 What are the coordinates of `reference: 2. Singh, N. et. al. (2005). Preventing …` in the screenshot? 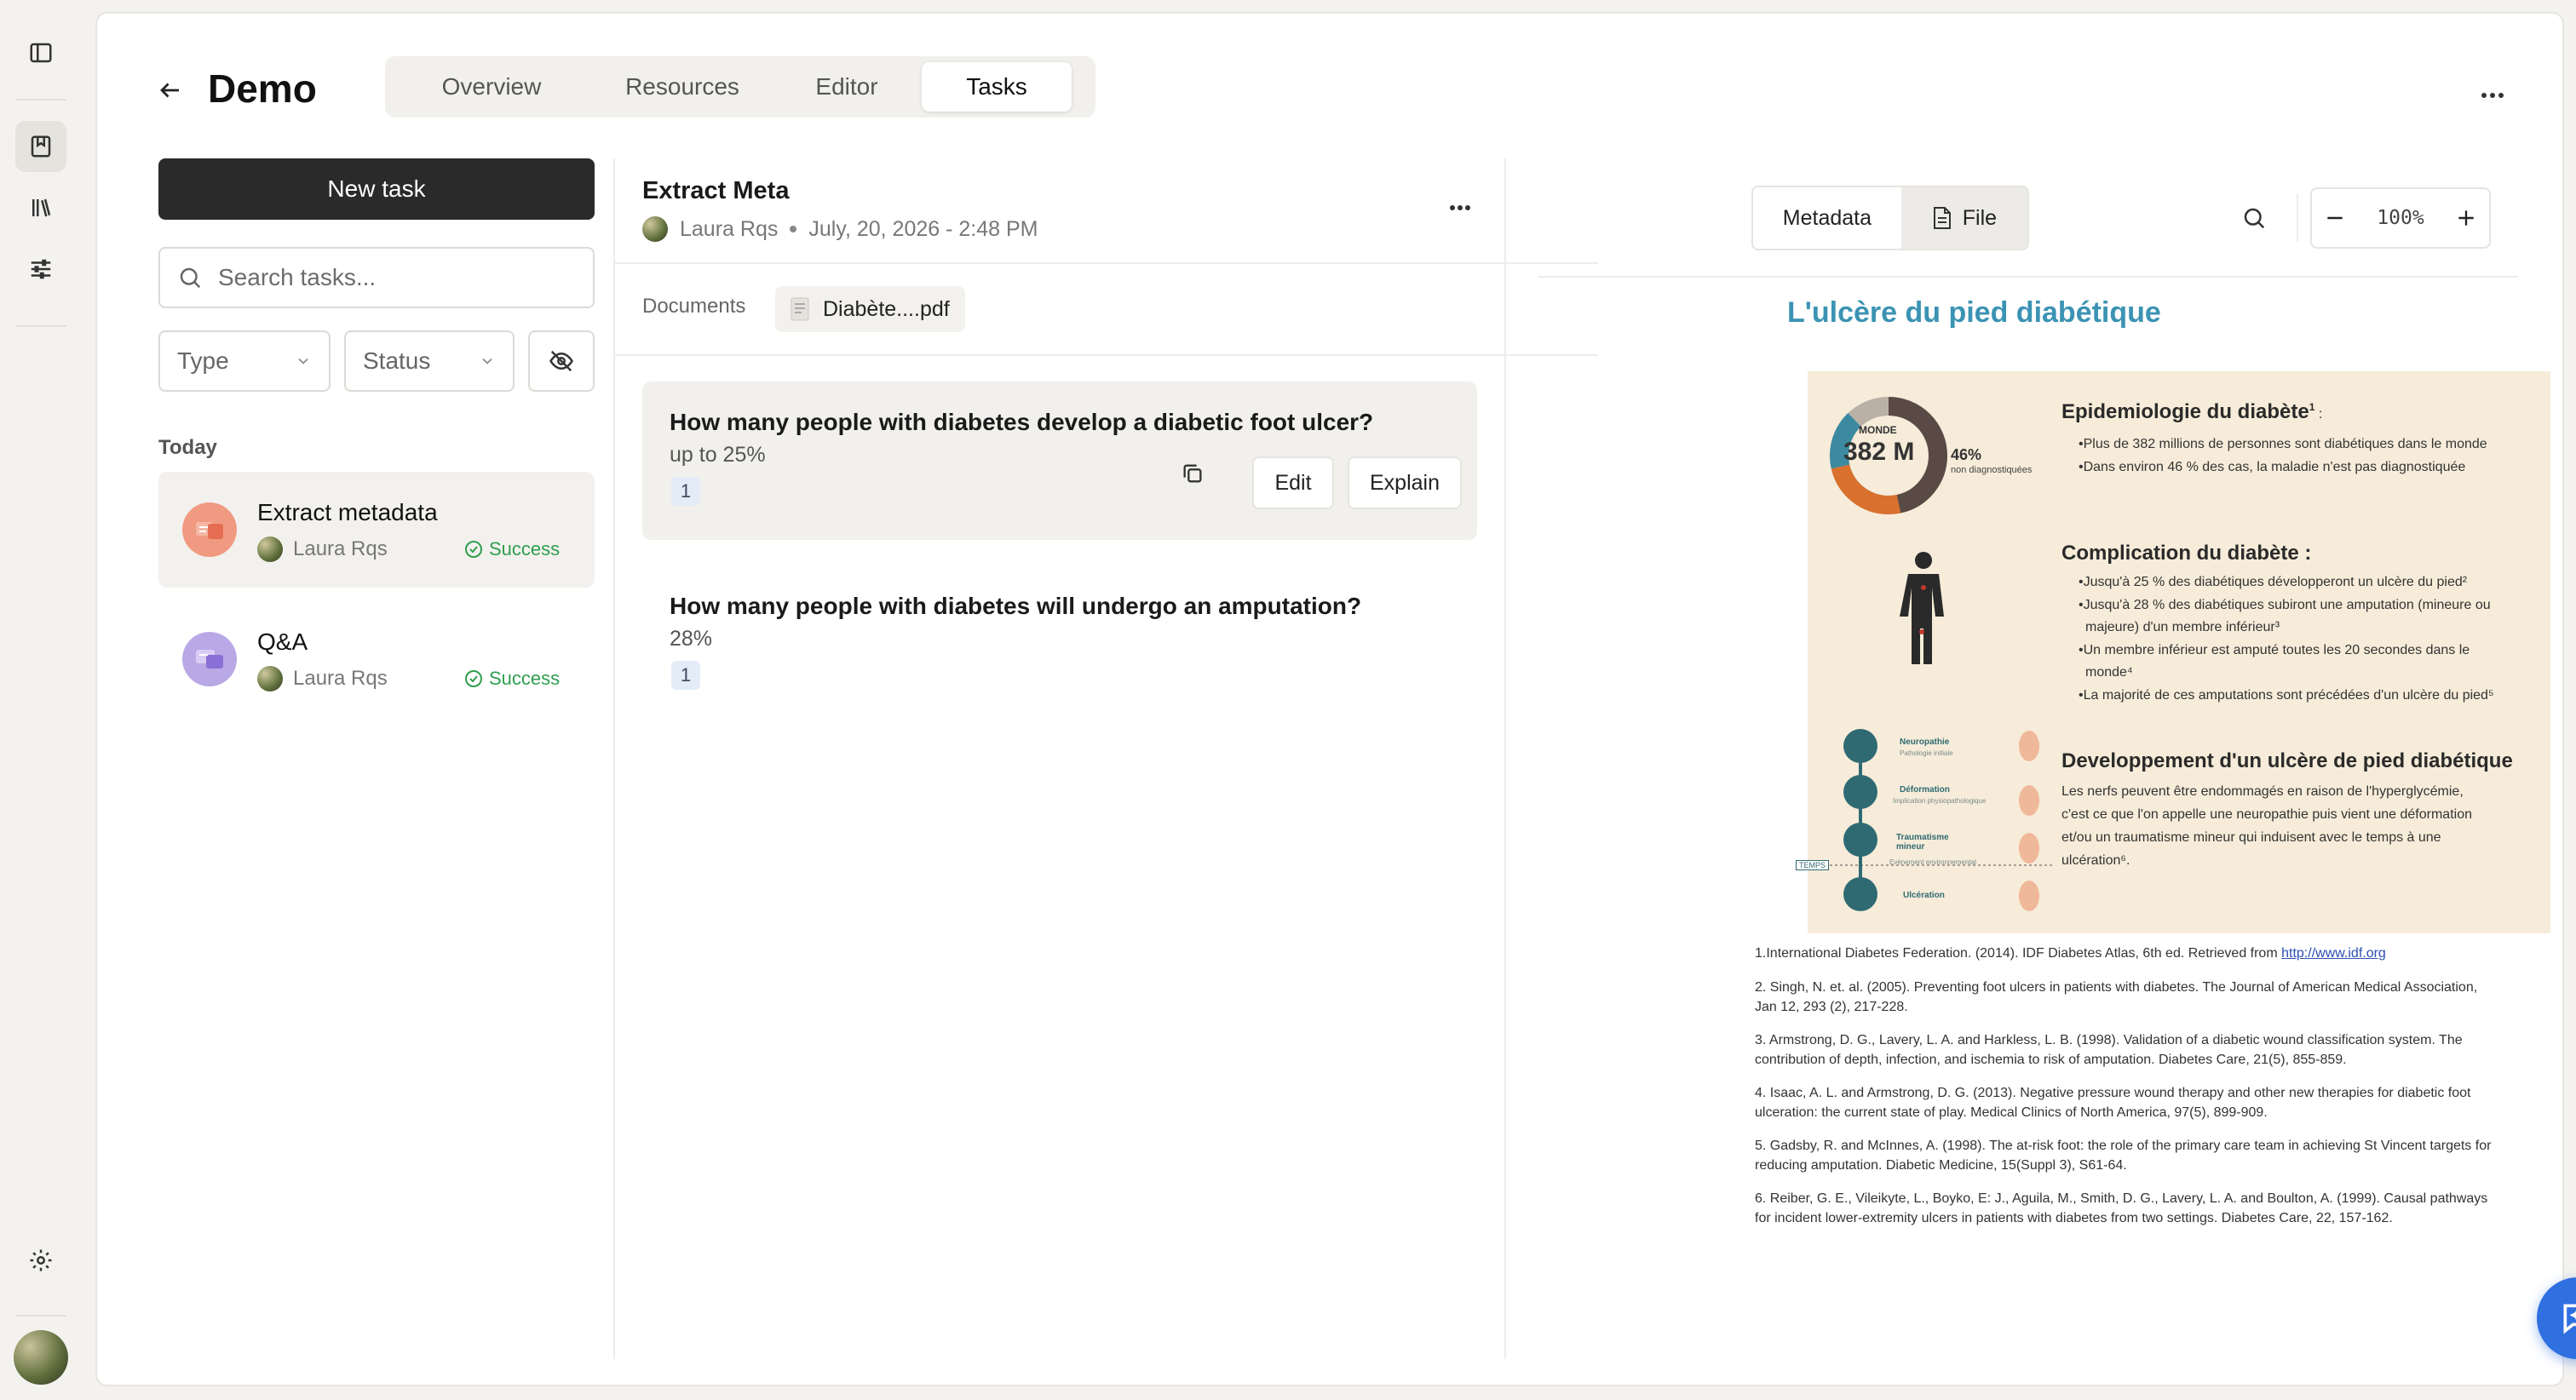 It's located at (2117, 997).